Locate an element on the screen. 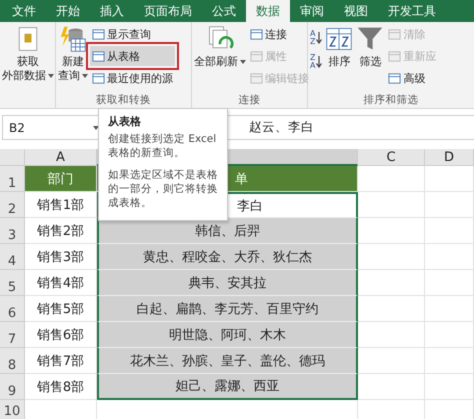 The image size is (474, 419). table-cell: 典韦、安其拉 is located at coordinates (227, 283).